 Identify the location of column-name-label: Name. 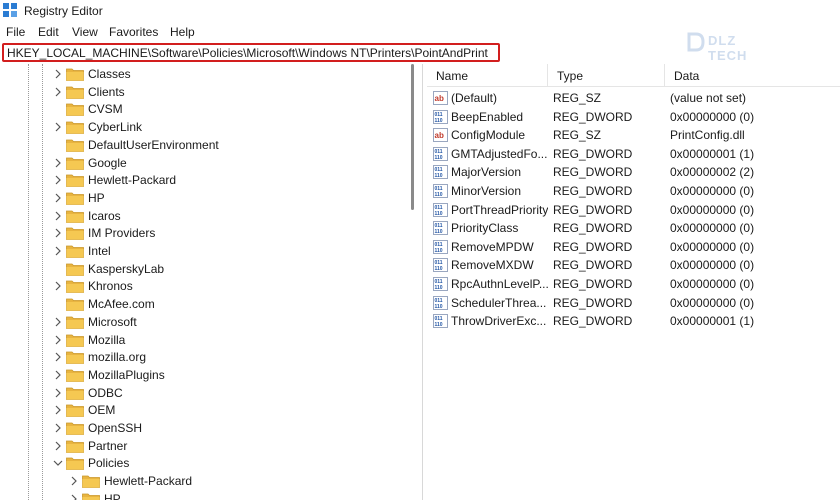
(452, 76).